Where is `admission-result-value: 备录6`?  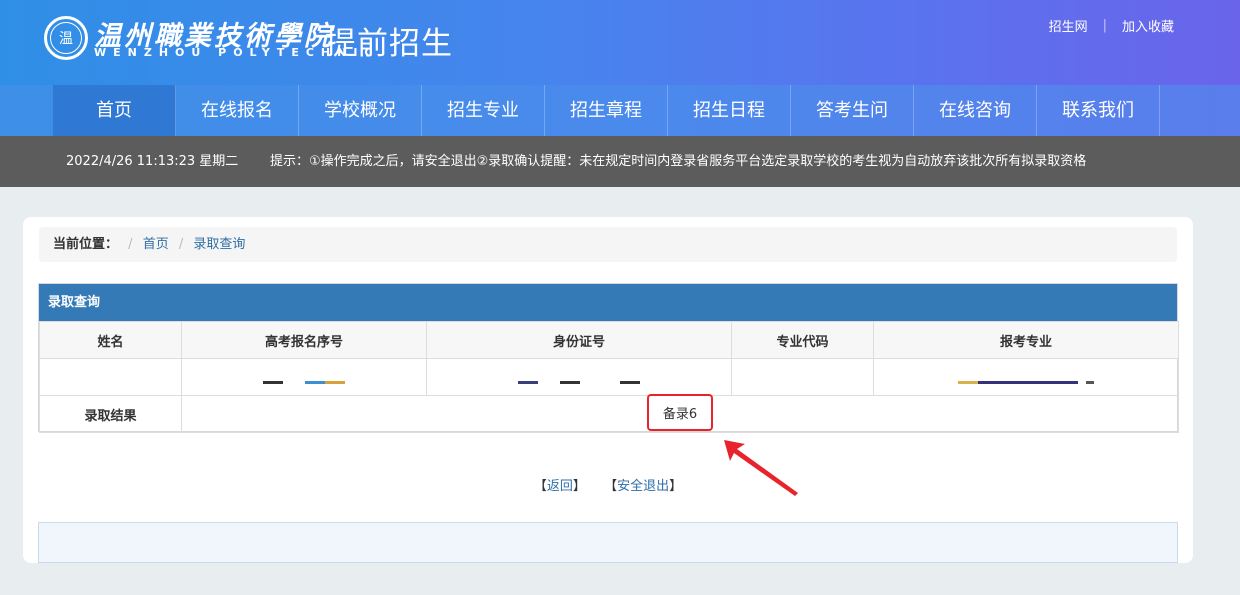
admission-result-value: 备录6 is located at coordinates (680, 412).